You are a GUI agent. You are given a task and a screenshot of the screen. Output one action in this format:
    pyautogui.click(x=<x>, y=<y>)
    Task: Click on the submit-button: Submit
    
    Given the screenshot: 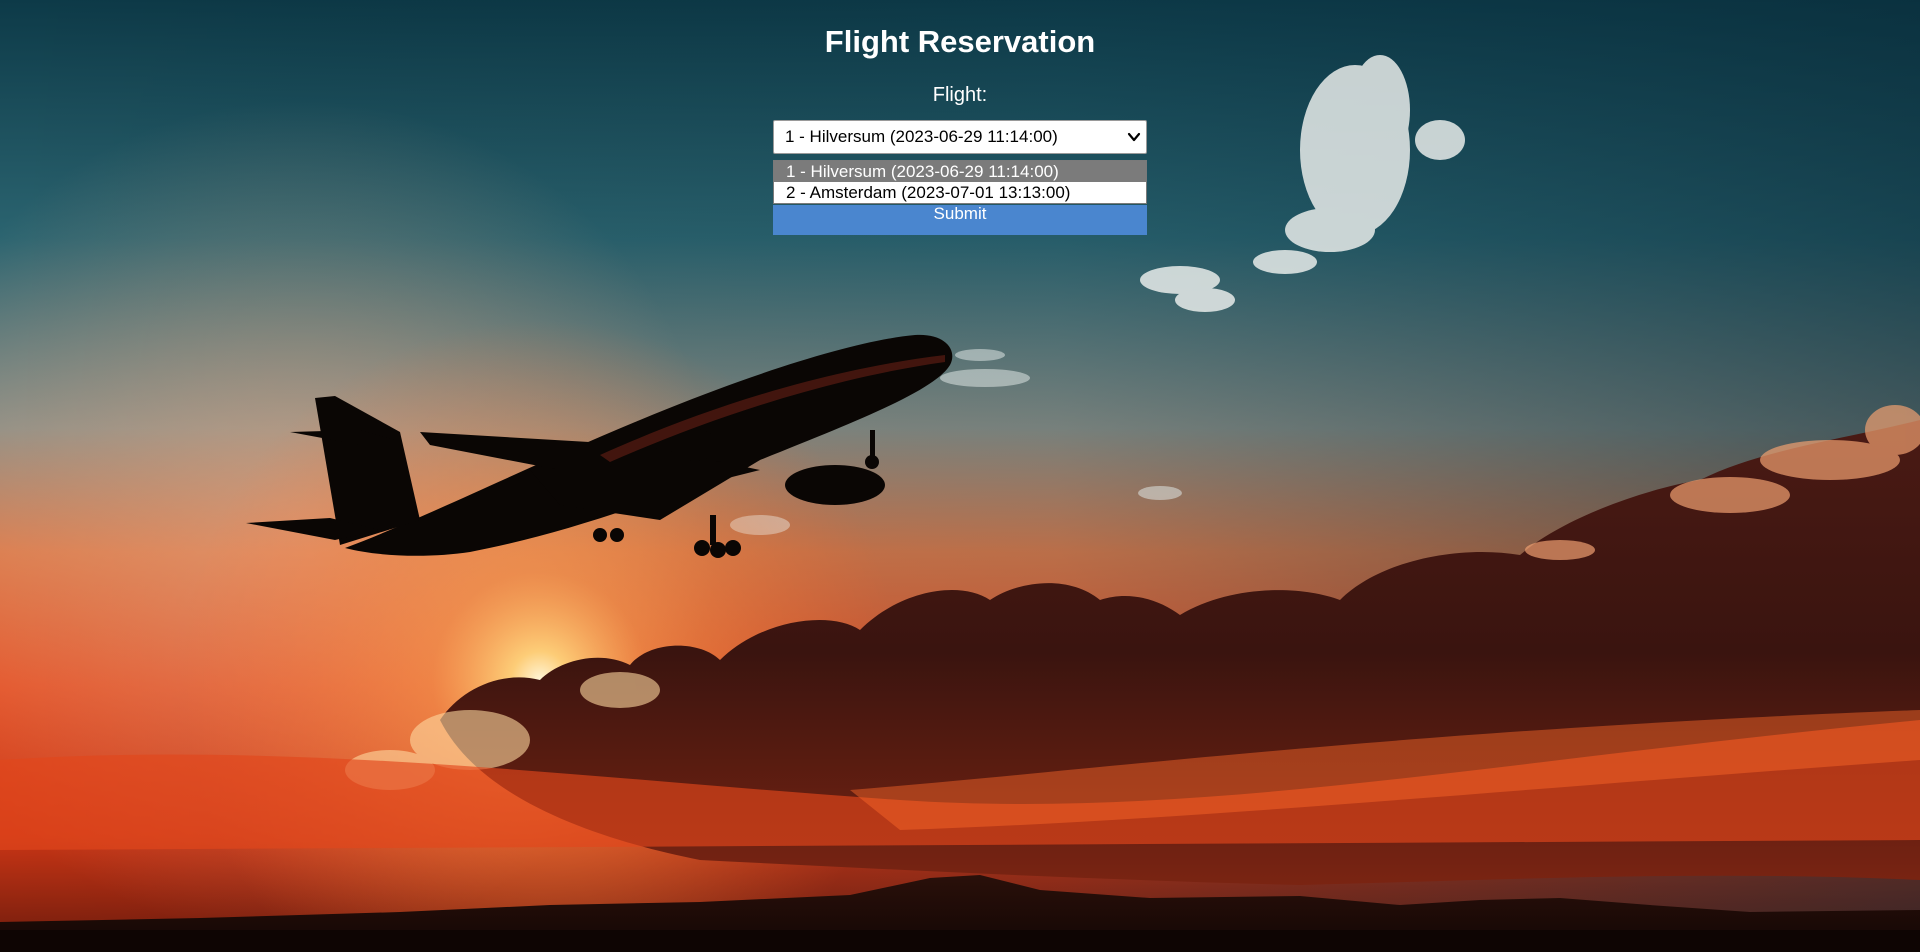 What is the action you would take?
    pyautogui.click(x=960, y=220)
    